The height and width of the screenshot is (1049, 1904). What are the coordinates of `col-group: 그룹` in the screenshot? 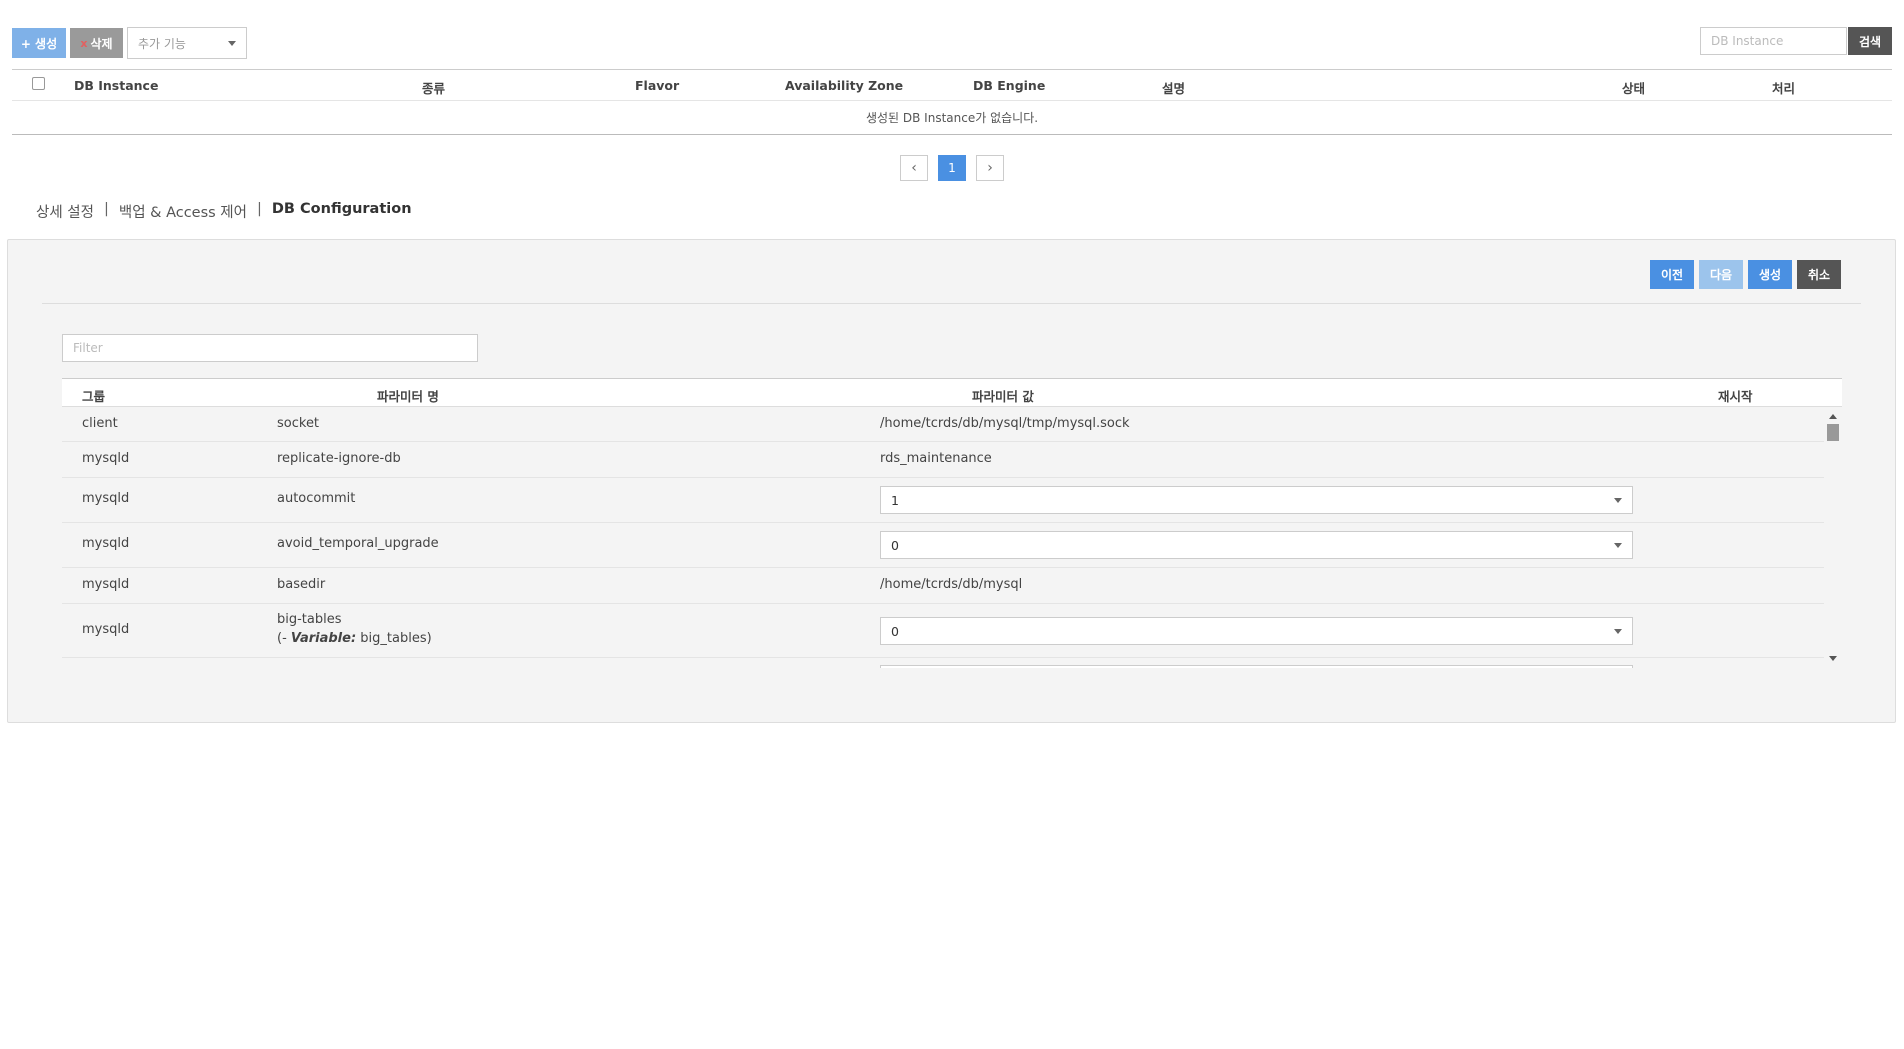 It's located at (94, 396).